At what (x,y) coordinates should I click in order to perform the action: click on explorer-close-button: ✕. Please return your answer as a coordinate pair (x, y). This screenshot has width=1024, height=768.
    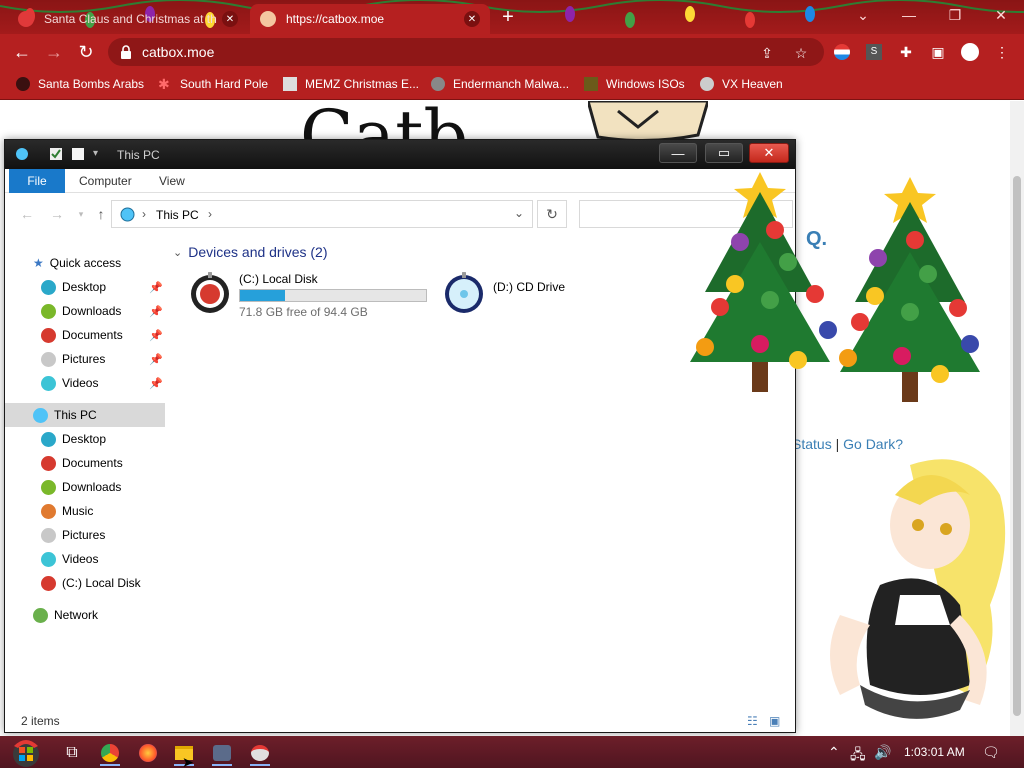
    Looking at the image, I should click on (769, 153).